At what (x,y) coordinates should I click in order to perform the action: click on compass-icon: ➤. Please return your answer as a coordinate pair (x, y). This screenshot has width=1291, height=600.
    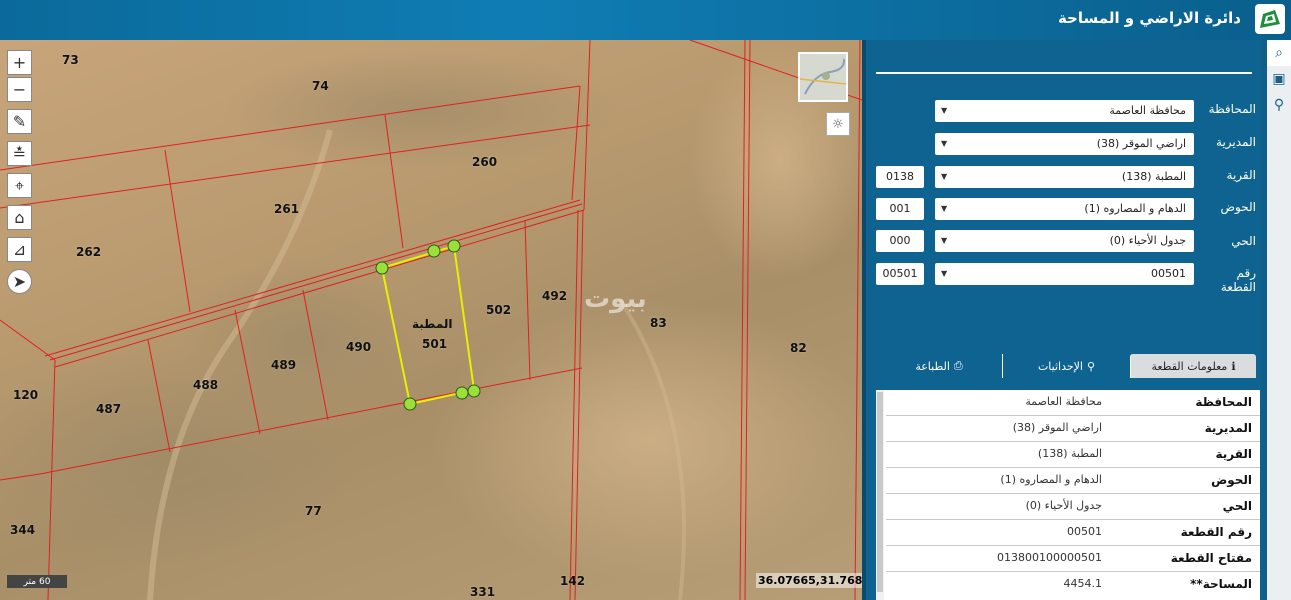
    Looking at the image, I should click on (19, 281).